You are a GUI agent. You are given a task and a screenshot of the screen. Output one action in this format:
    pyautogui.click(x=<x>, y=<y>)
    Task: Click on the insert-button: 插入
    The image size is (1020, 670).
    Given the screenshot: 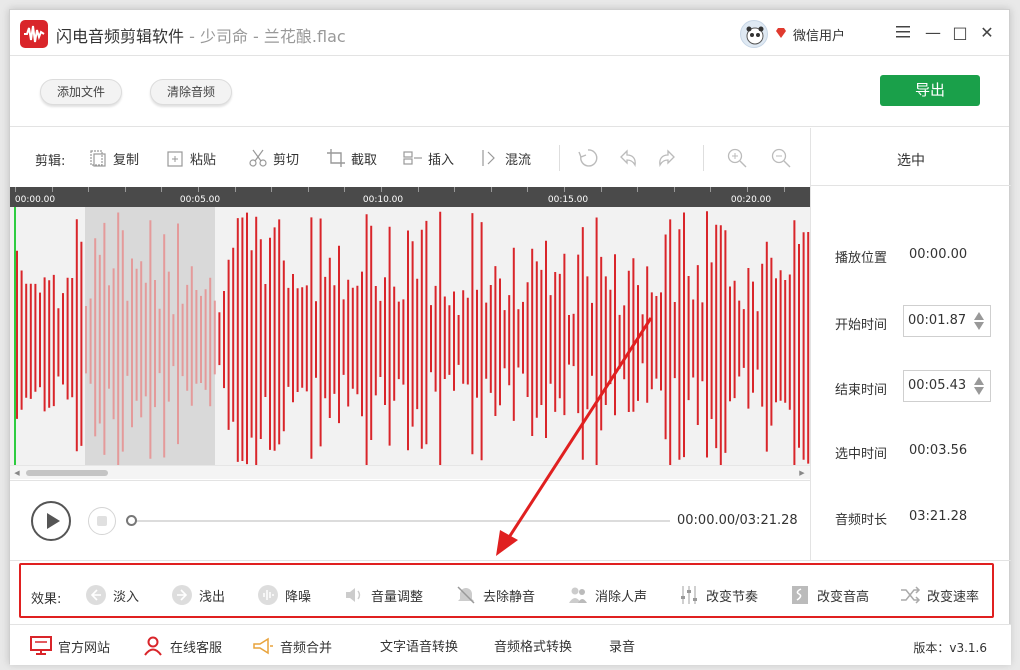 What is the action you would take?
    pyautogui.click(x=428, y=158)
    